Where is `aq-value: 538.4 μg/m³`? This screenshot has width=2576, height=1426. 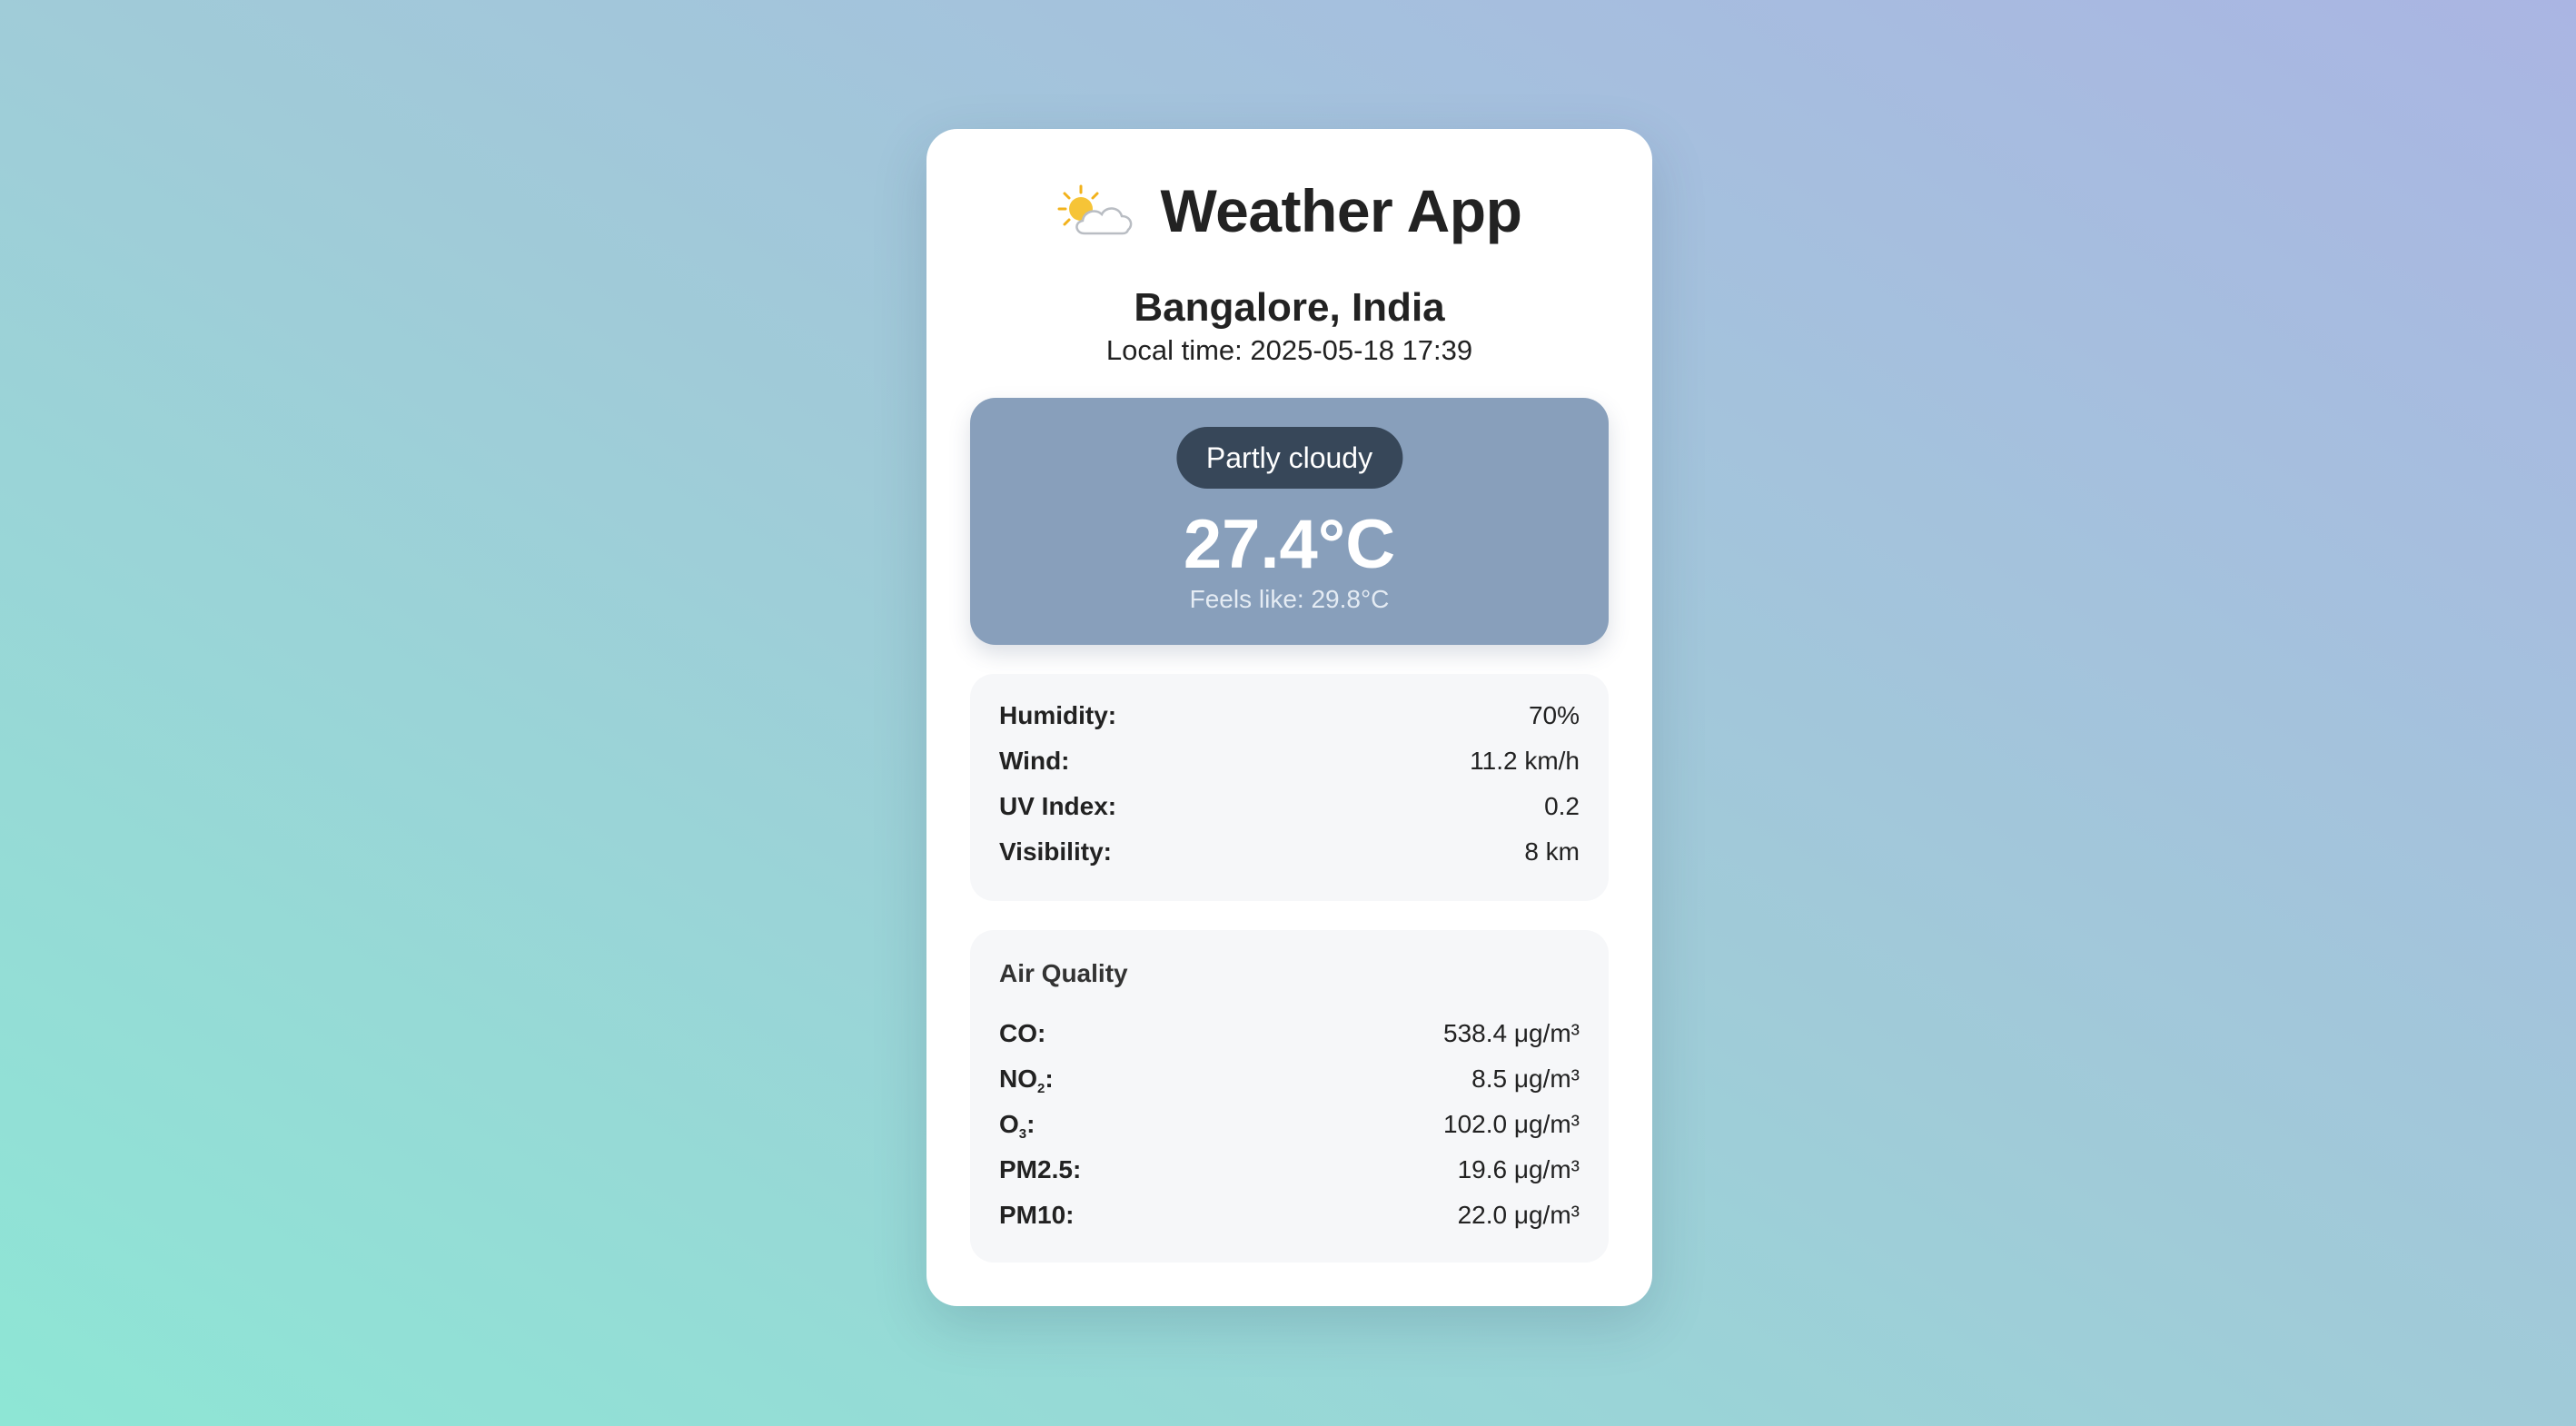
aq-value: 538.4 μg/m³ is located at coordinates (1511, 1033).